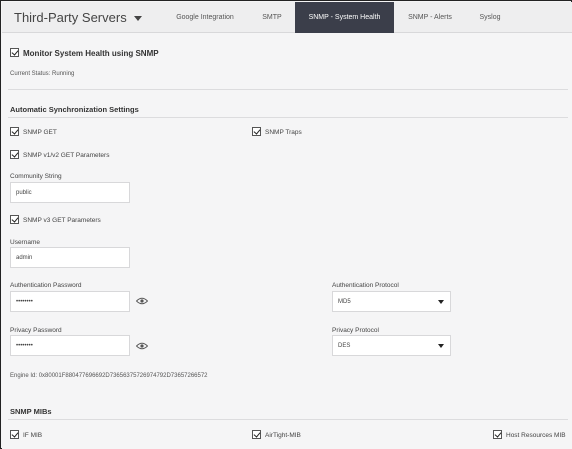 This screenshot has height=449, width=572. I want to click on snmp-get-label: SNMP GET, so click(40, 132).